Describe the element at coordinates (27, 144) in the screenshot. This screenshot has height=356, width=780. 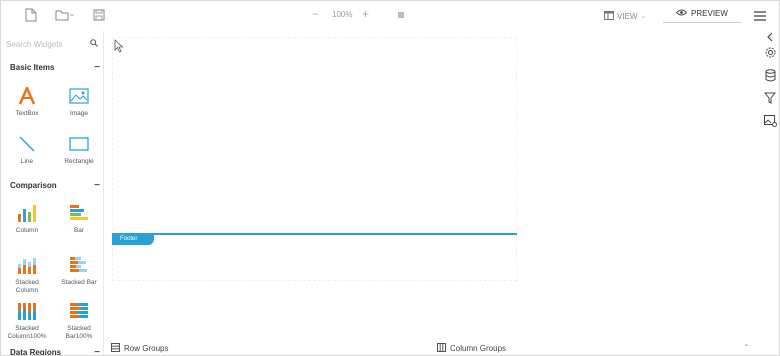
I see `line-icon` at that location.